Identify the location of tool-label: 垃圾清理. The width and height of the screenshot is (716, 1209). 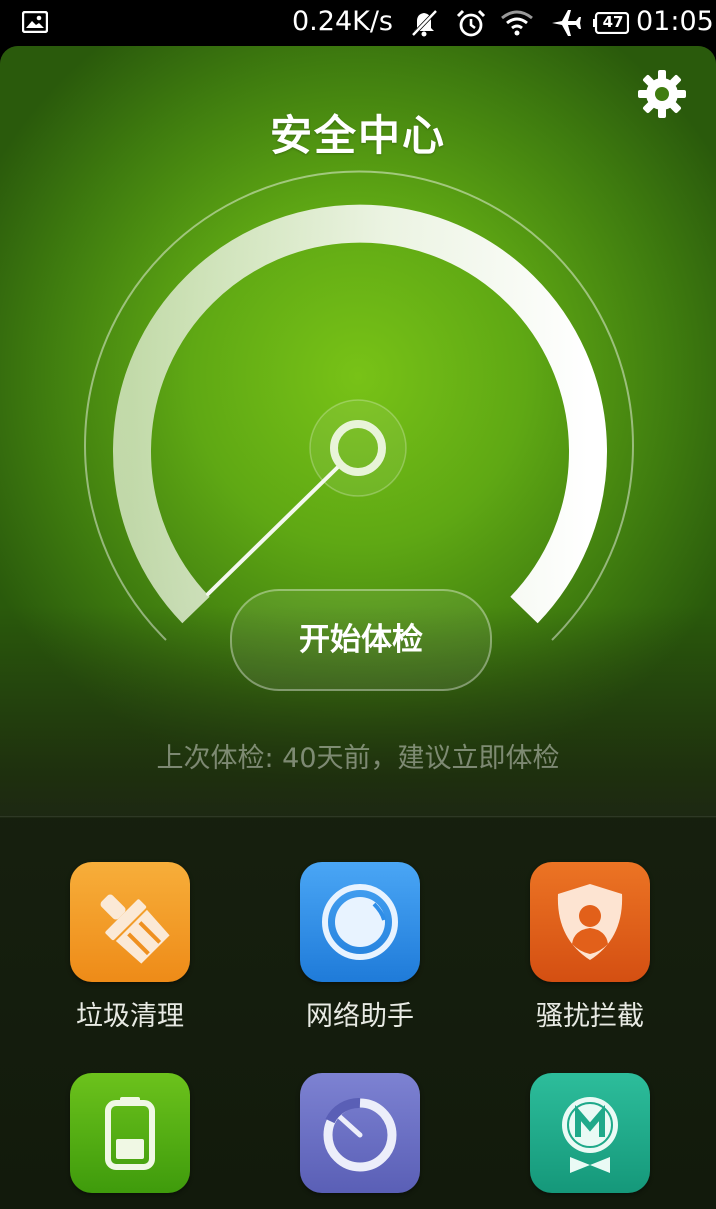
(130, 1016).